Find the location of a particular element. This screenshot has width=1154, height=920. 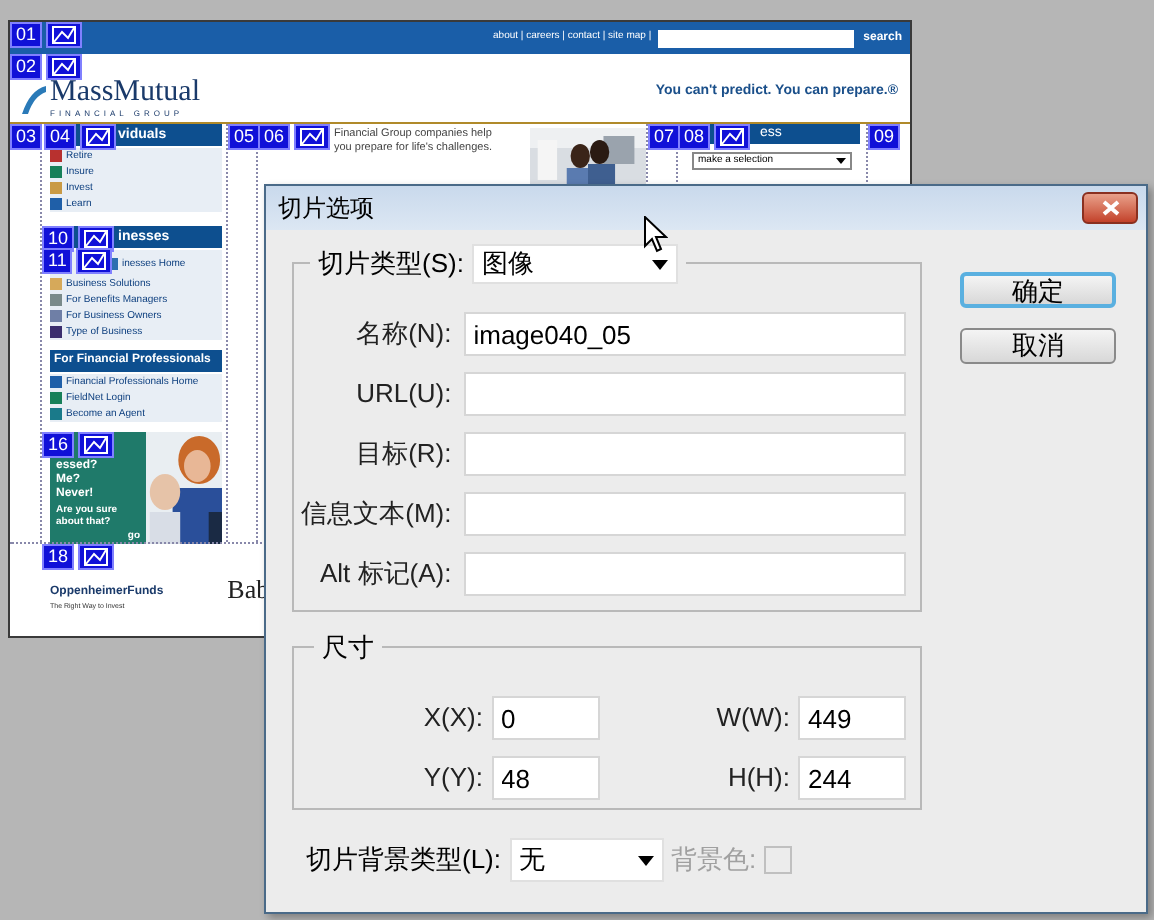

field-label: Alt 标记(A): is located at coordinates (385, 574).